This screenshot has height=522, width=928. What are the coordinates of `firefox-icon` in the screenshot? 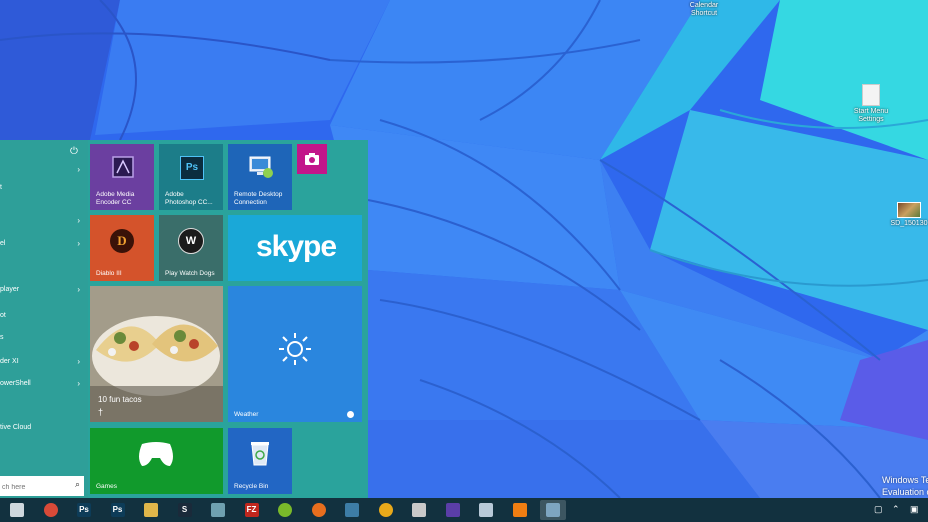 It's located at (318, 510).